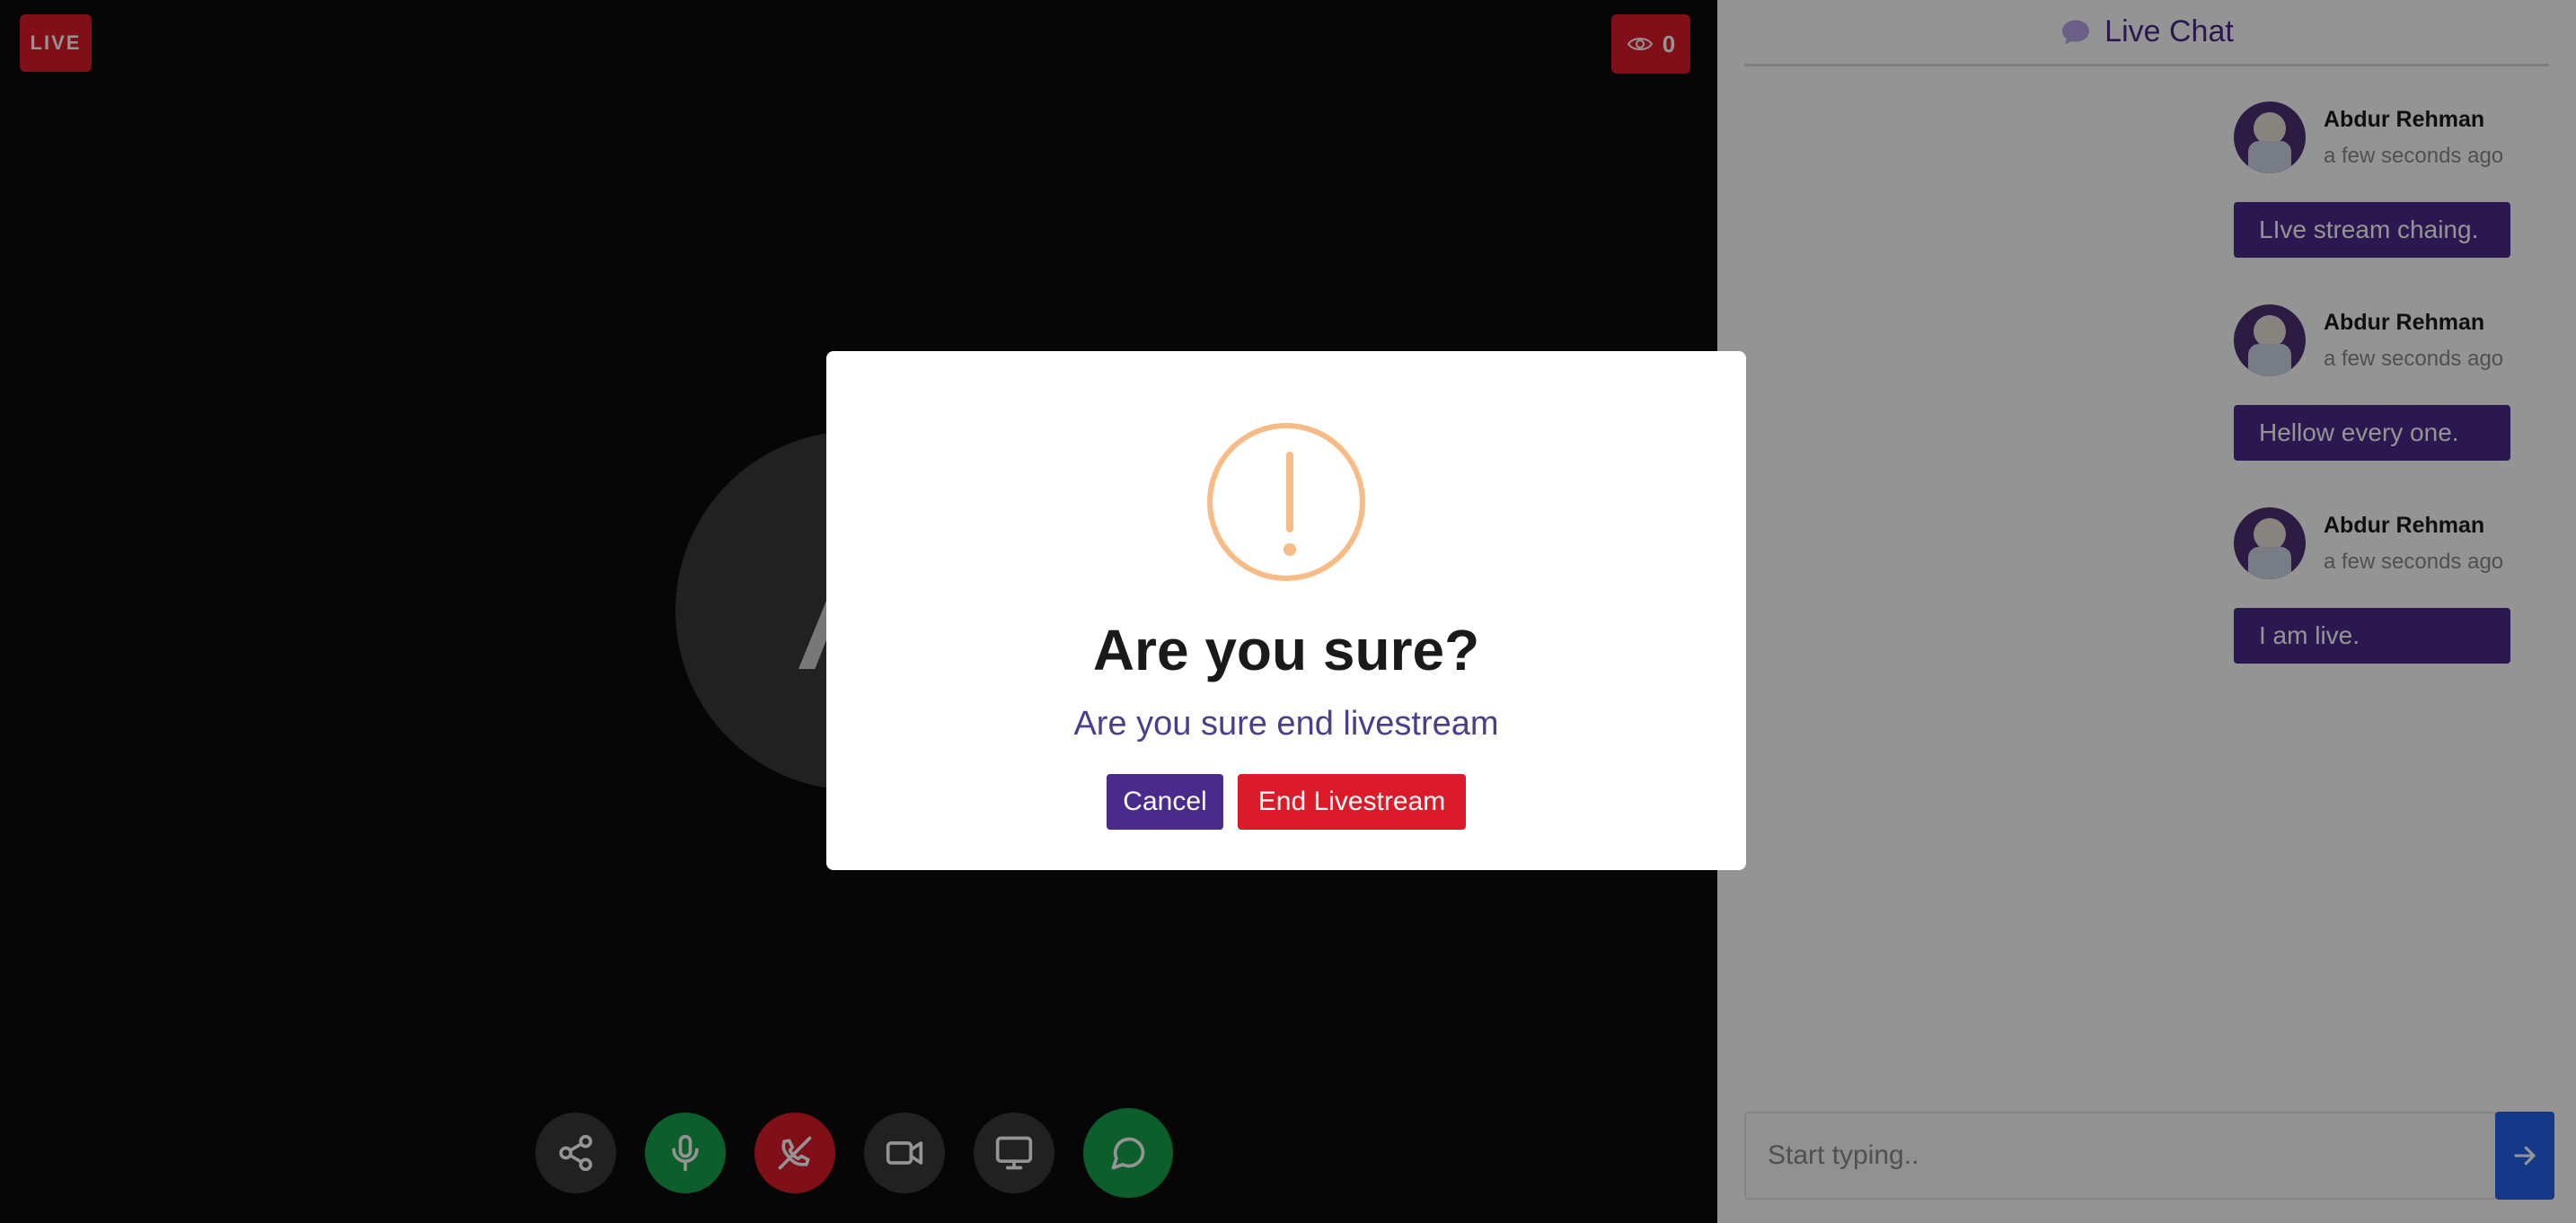  Describe the element at coordinates (1286, 724) in the screenshot. I see `dialog-text: Are you sure end livestream` at that location.